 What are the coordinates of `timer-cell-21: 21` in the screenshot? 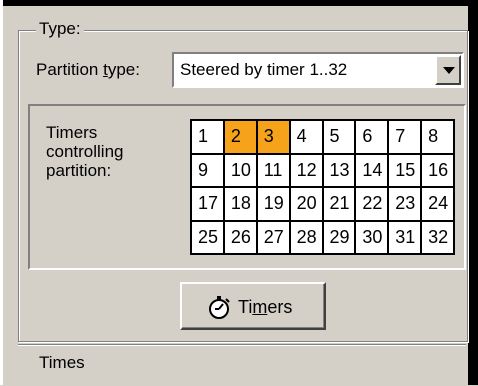 It's located at (339, 204).